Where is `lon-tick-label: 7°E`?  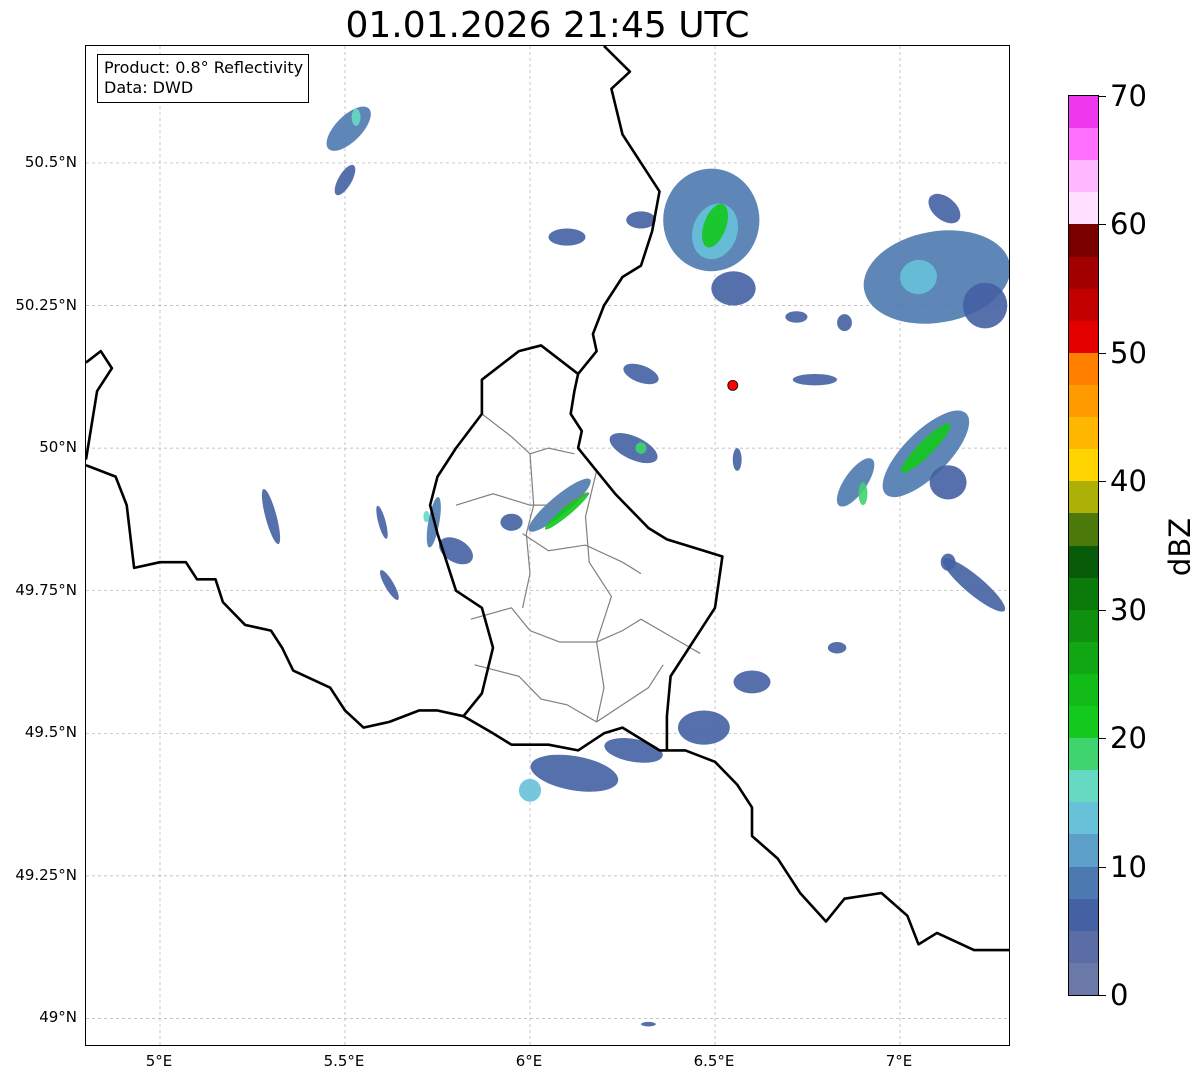 lon-tick-label: 7°E is located at coordinates (899, 1061).